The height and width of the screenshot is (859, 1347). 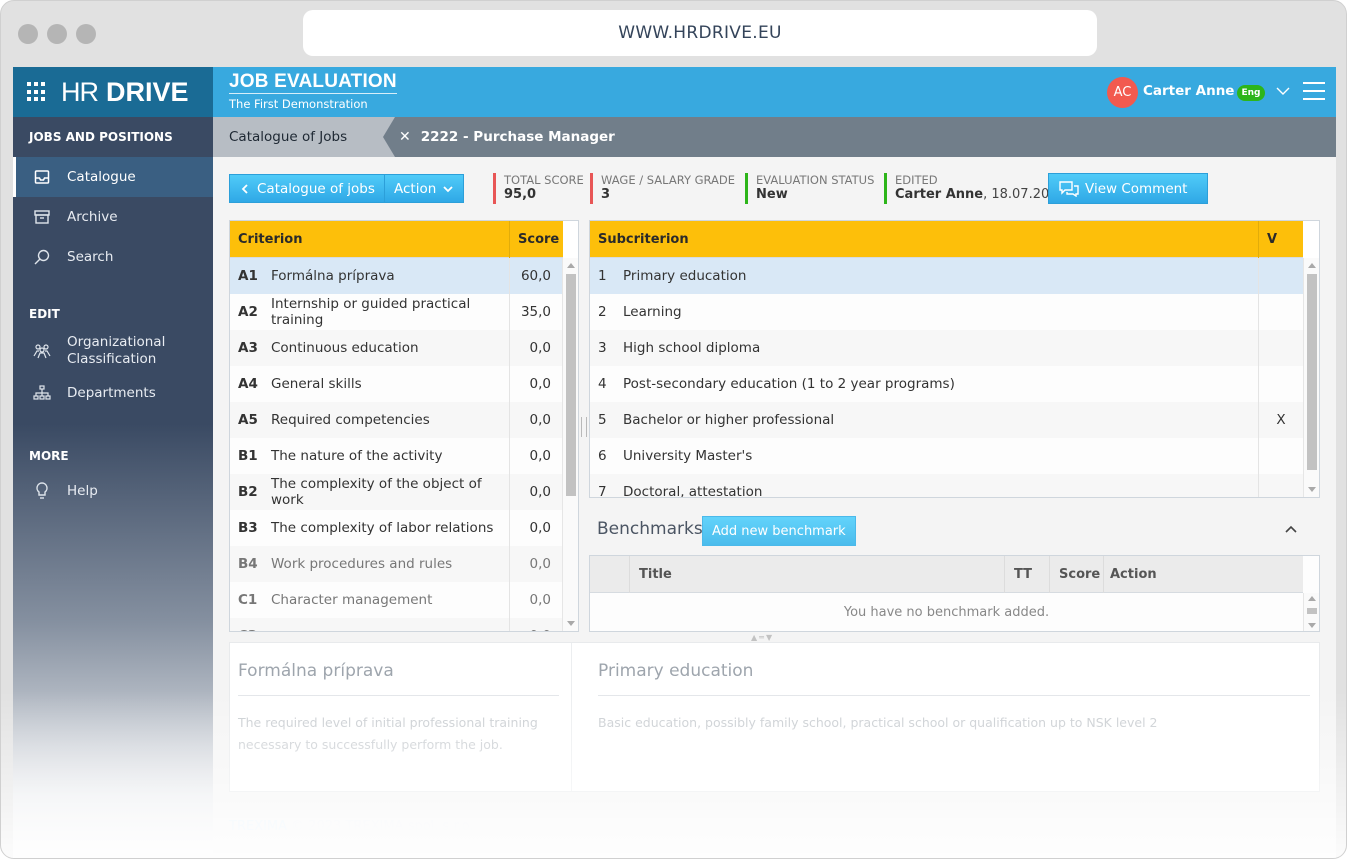 I want to click on stat-value: 95,0, so click(x=520, y=194).